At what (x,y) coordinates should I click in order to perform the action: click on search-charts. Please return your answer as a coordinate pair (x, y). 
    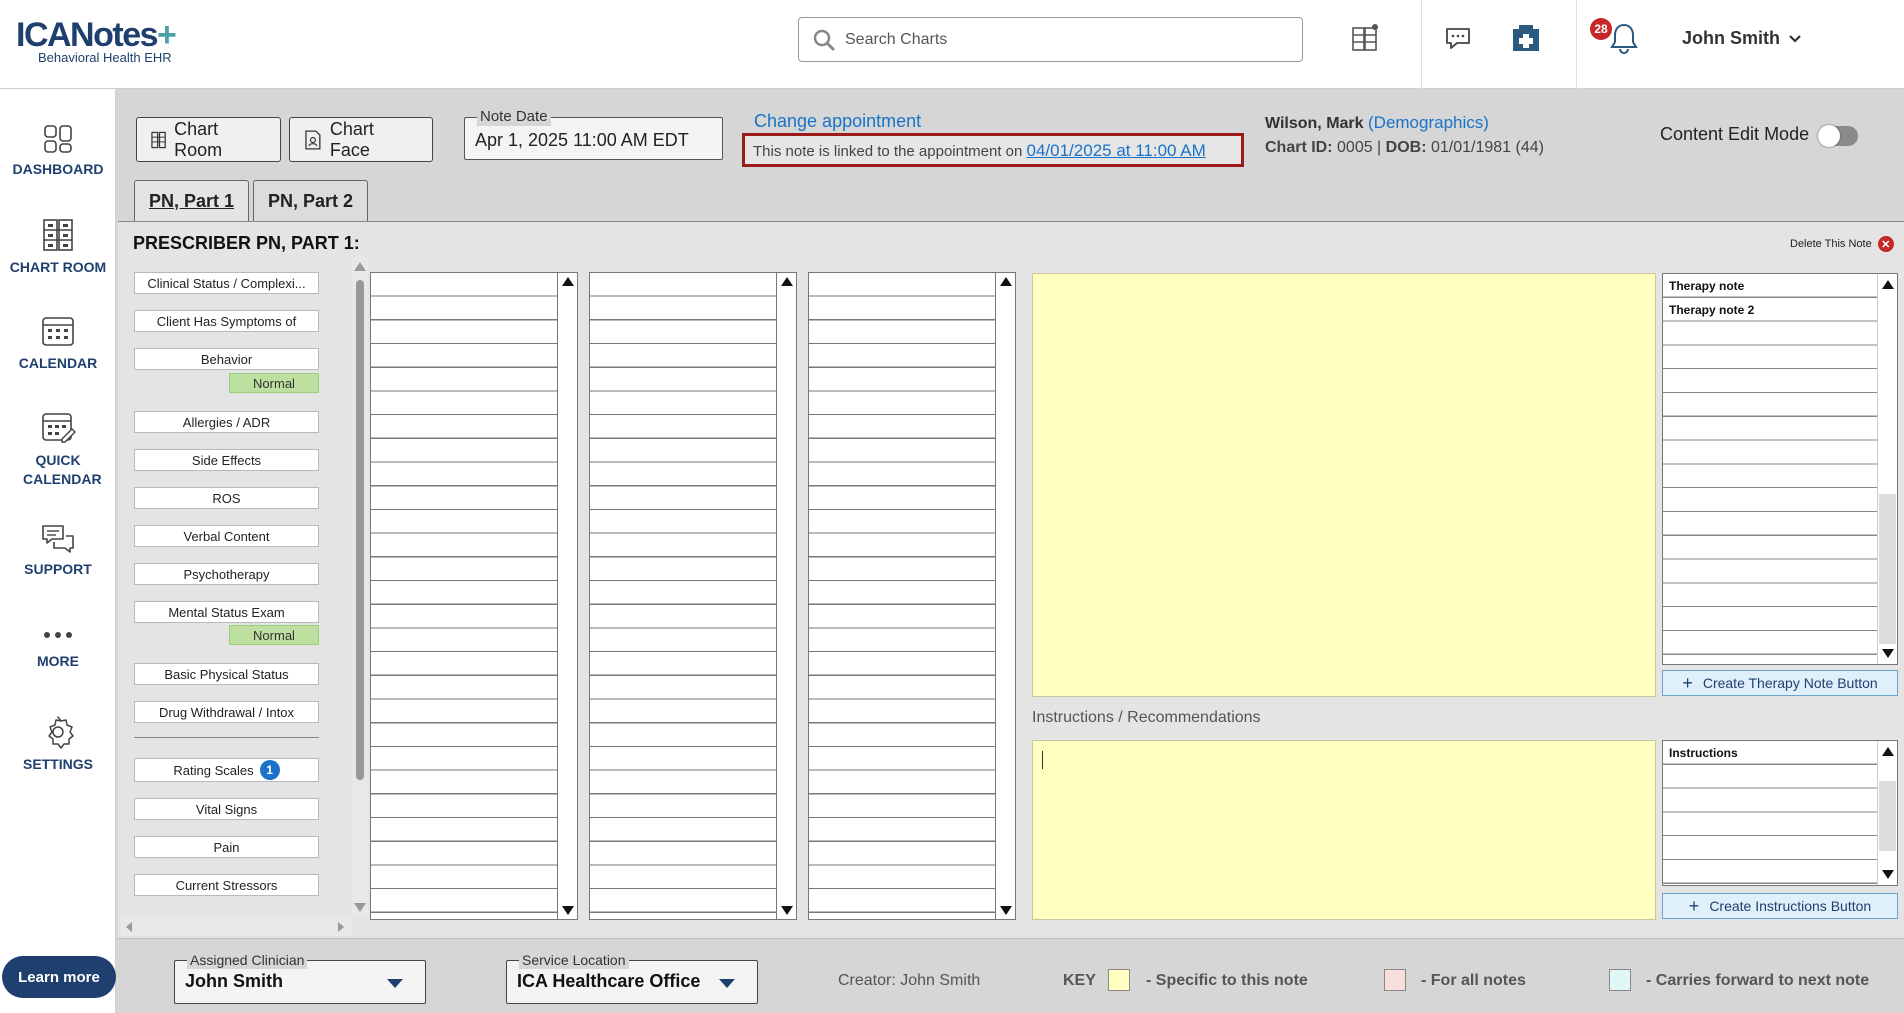
    Looking at the image, I should click on (1050, 39).